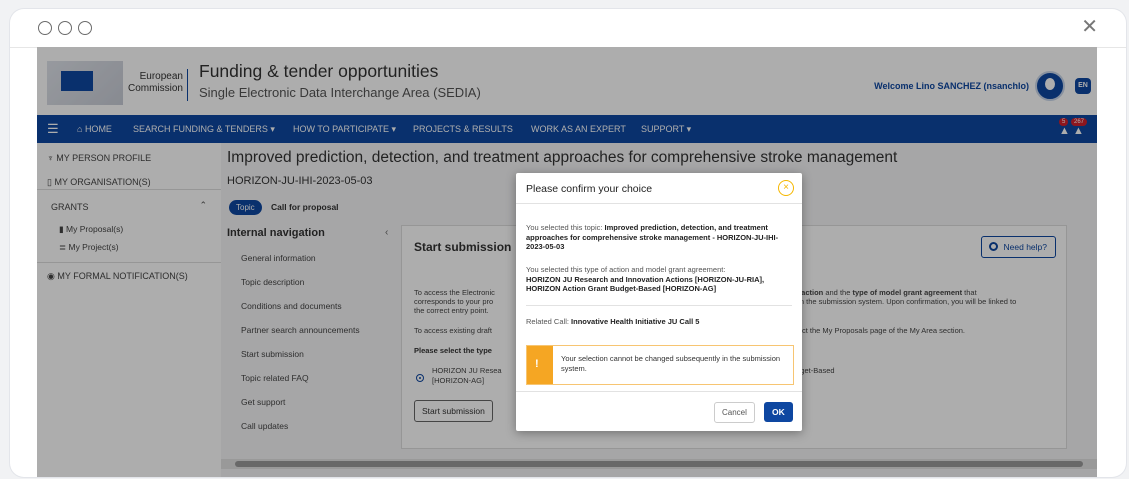  What do you see at coordinates (1089, 27) in the screenshot?
I see `window-close-icon: ✕` at bounding box center [1089, 27].